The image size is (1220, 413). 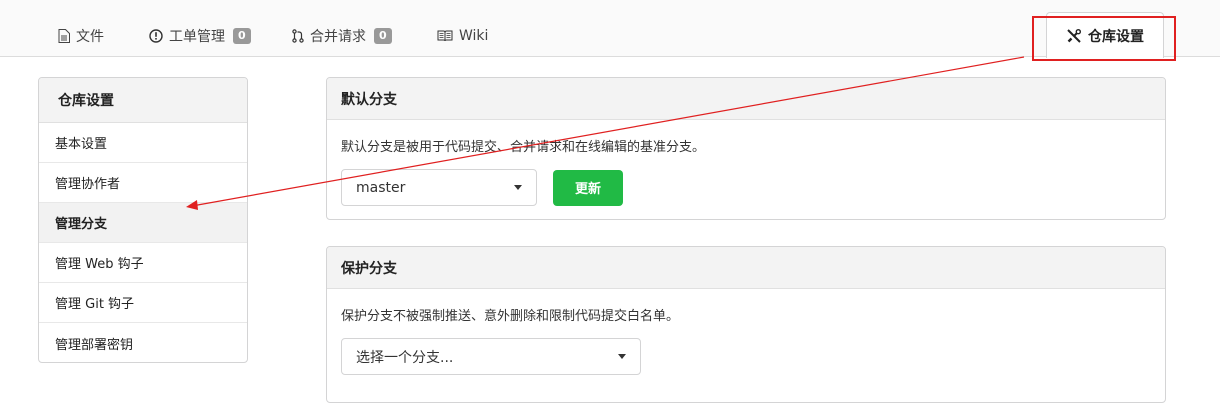 What do you see at coordinates (143, 303) in the screenshot?
I see `sidebar-item-git-hooks: 管理 Git 钩子` at bounding box center [143, 303].